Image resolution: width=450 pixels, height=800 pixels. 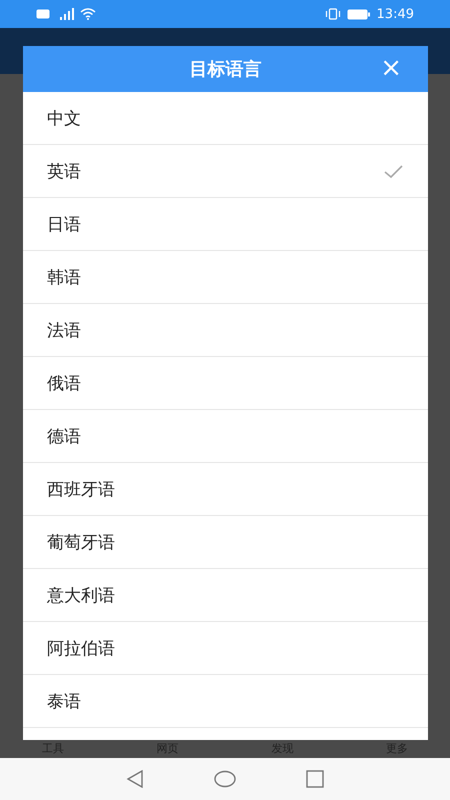 What do you see at coordinates (225, 542) in the screenshot?
I see `language-option: 葡萄牙语` at bounding box center [225, 542].